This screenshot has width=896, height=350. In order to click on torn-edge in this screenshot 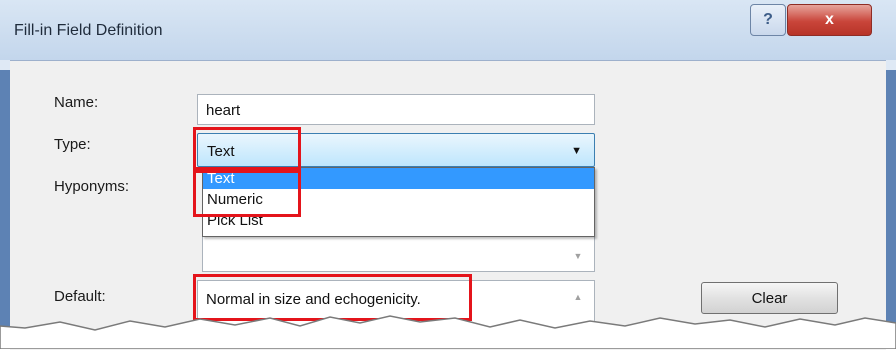, I will do `click(448, 332)`.